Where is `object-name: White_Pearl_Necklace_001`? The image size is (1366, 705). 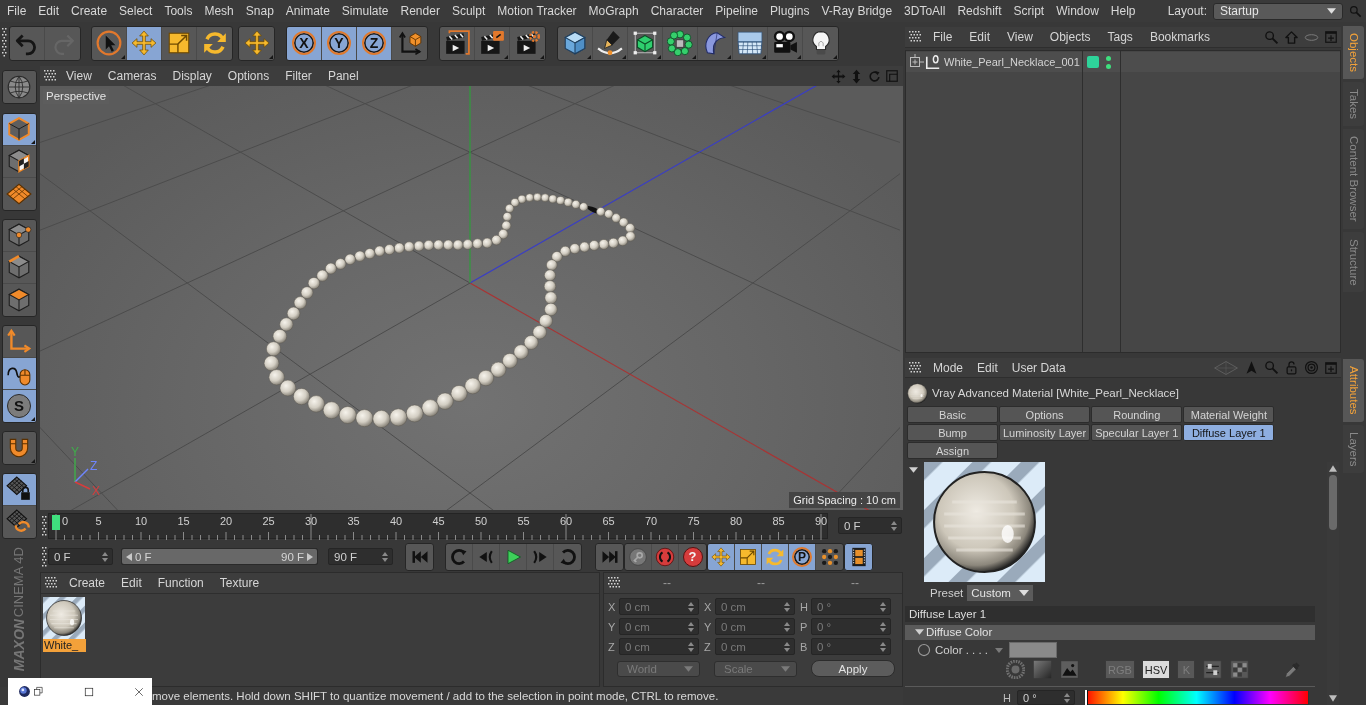 object-name: White_Pearl_Necklace_001 is located at coordinates (1012, 62).